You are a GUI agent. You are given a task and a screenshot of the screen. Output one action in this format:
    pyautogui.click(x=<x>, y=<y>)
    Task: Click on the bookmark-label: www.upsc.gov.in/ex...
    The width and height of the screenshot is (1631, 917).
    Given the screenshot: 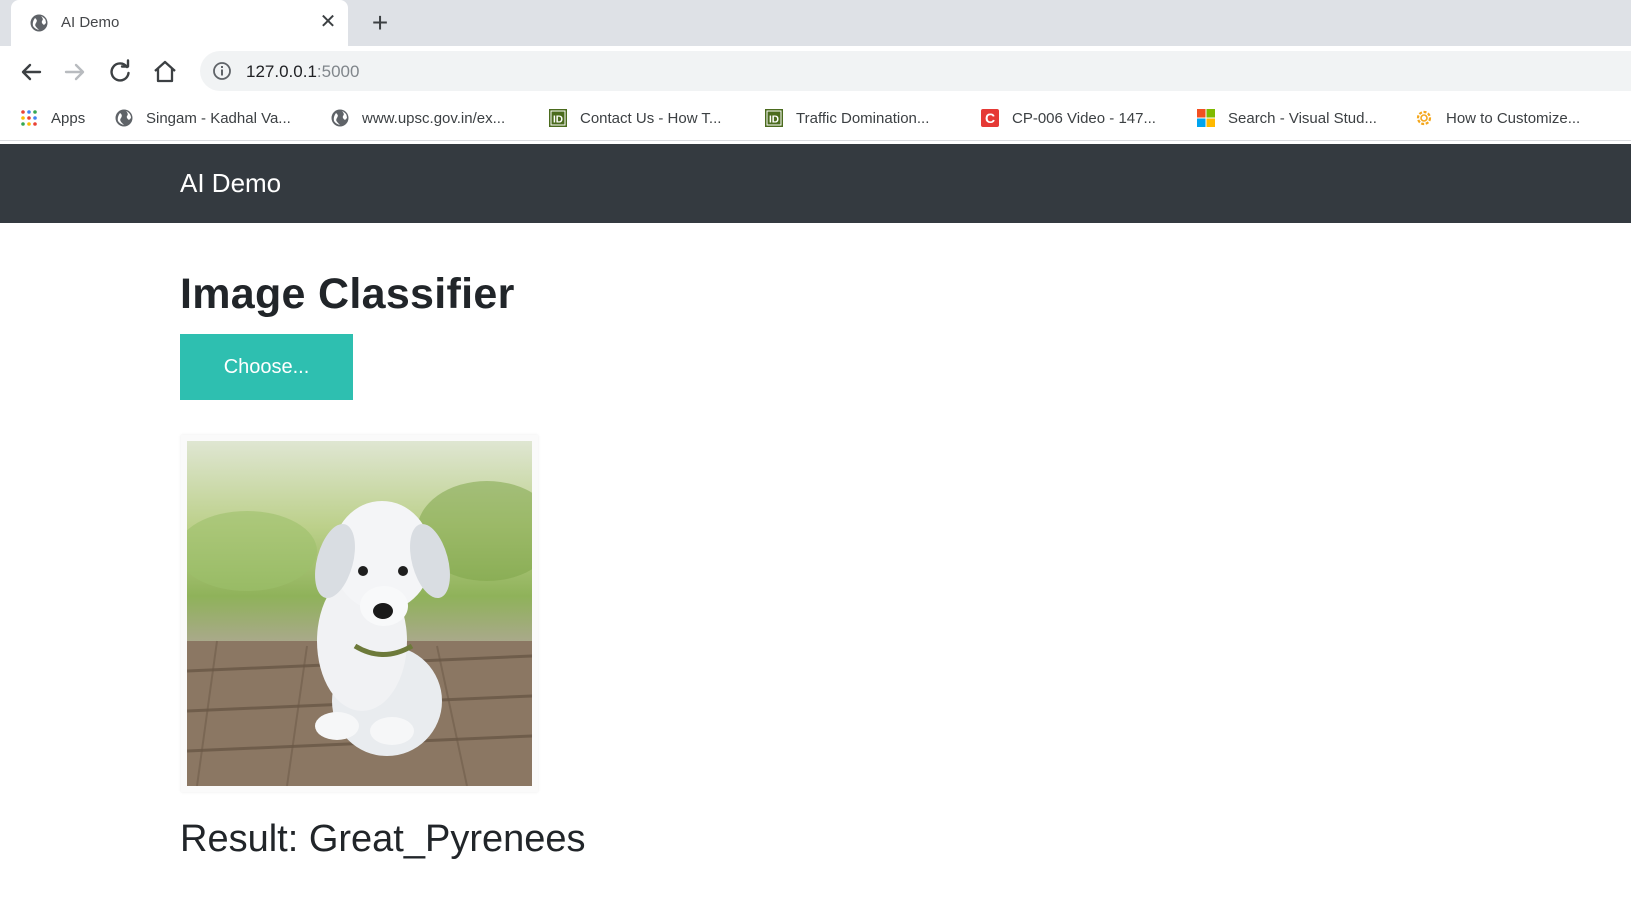 What is the action you would take?
    pyautogui.click(x=434, y=118)
    